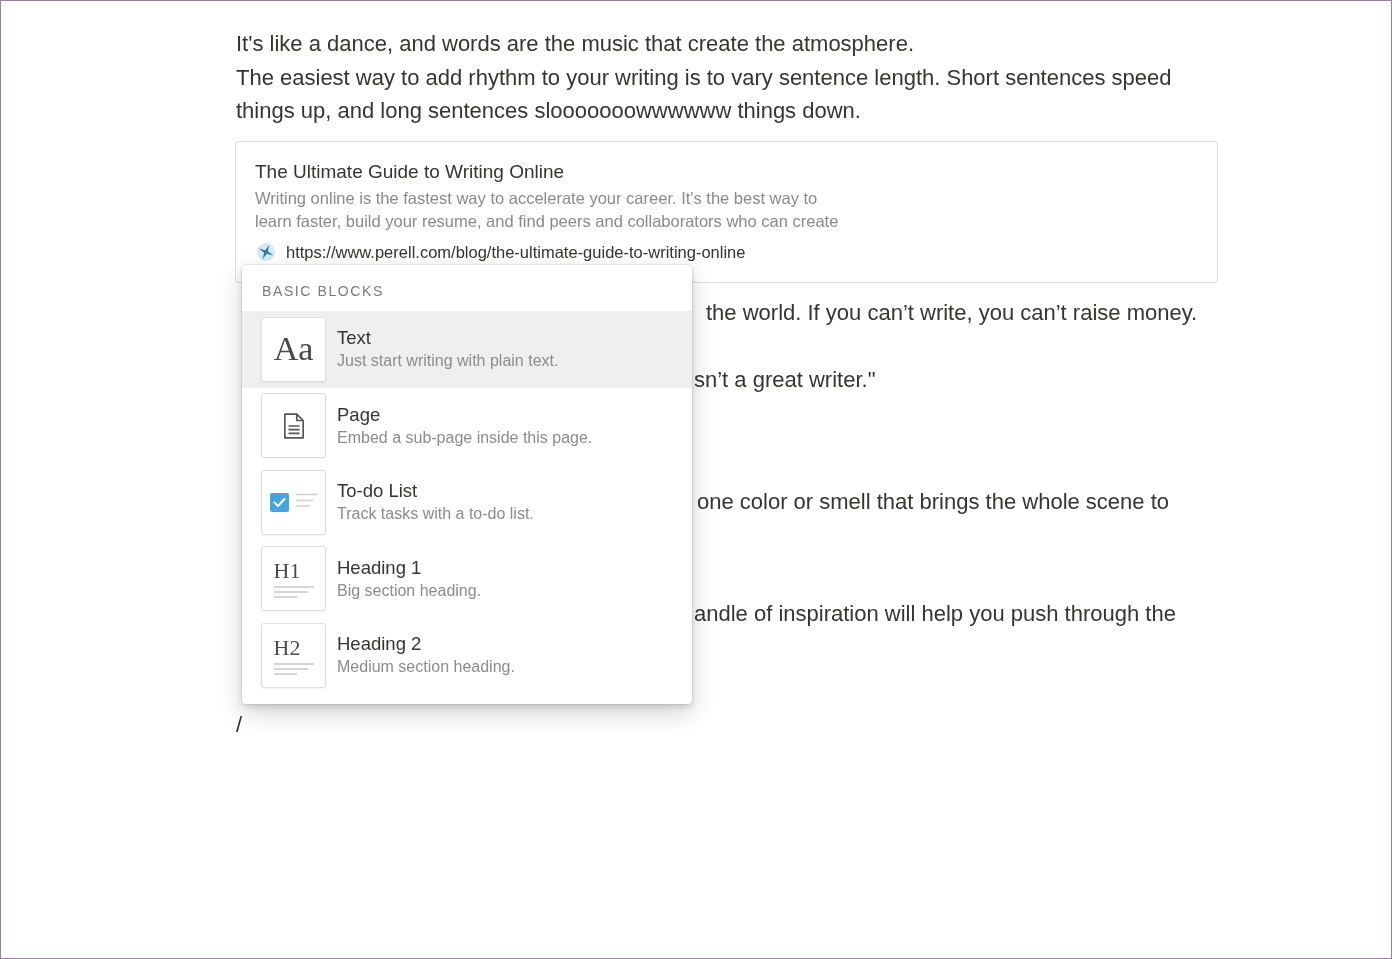 The image size is (1392, 959). What do you see at coordinates (323, 291) in the screenshot?
I see `menu-section-header: BASIC BLOCKS` at bounding box center [323, 291].